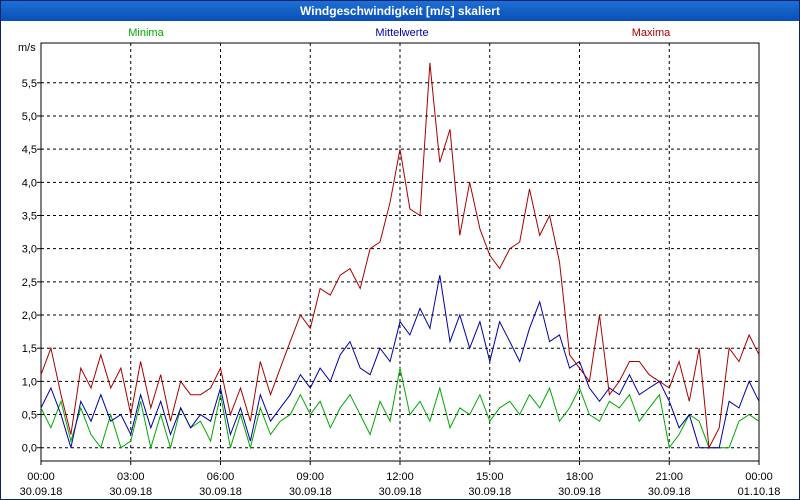  I want to click on y-tick-label: 3,0, so click(29, 250).